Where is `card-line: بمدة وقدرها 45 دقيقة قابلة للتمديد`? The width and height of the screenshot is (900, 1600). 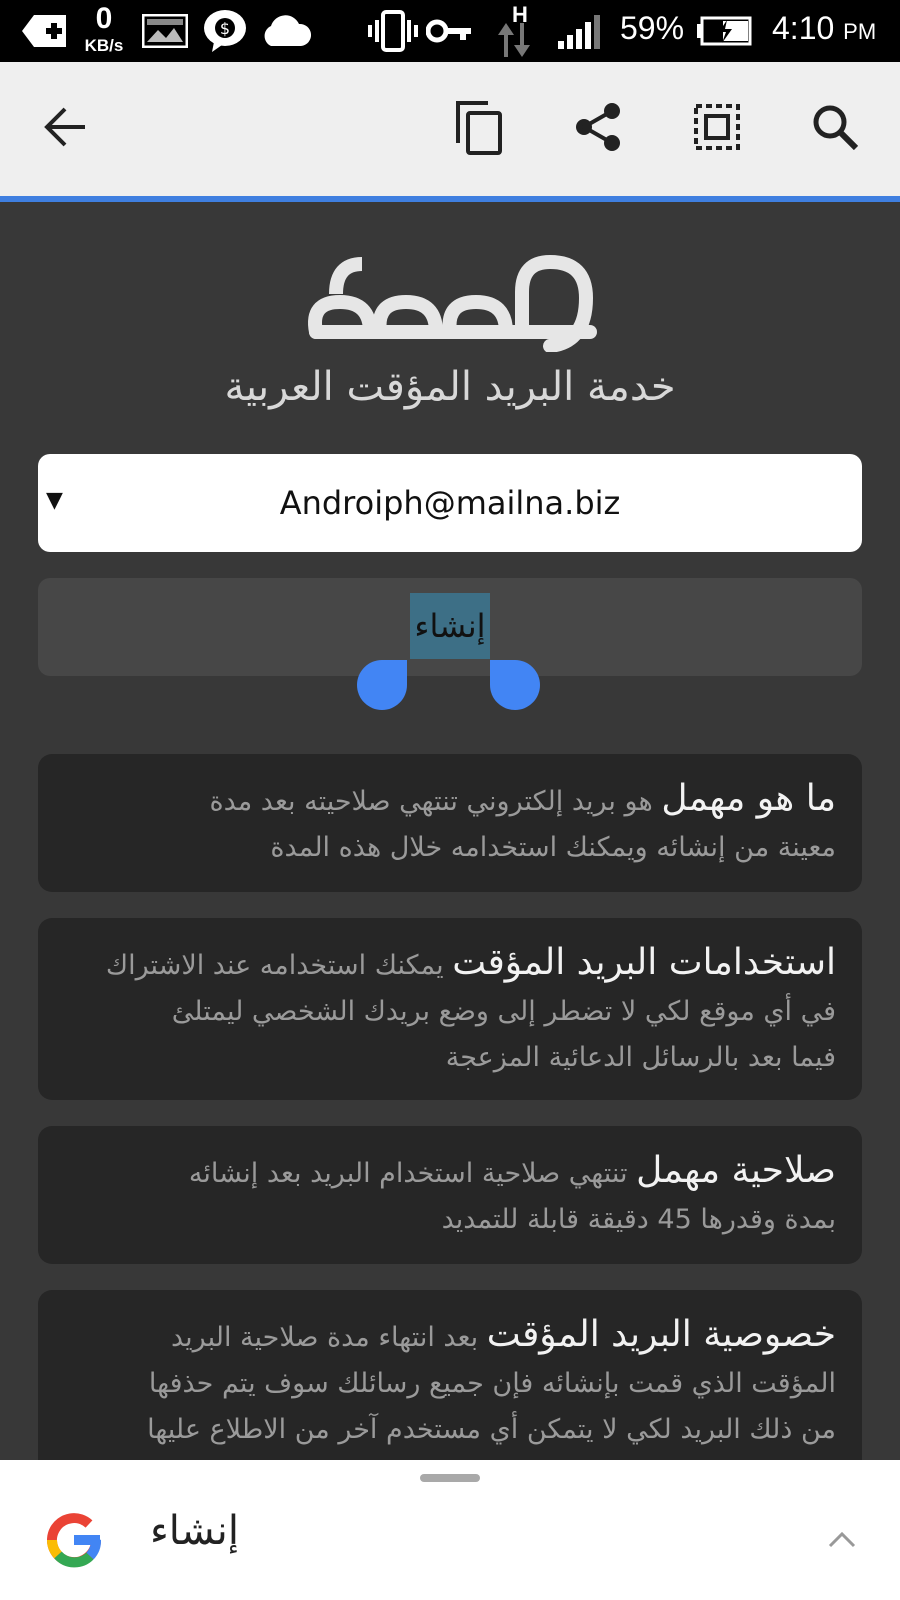
card-line: بمدة وقدرها 45 دقيقة قابلة للتمديد is located at coordinates (638, 1219).